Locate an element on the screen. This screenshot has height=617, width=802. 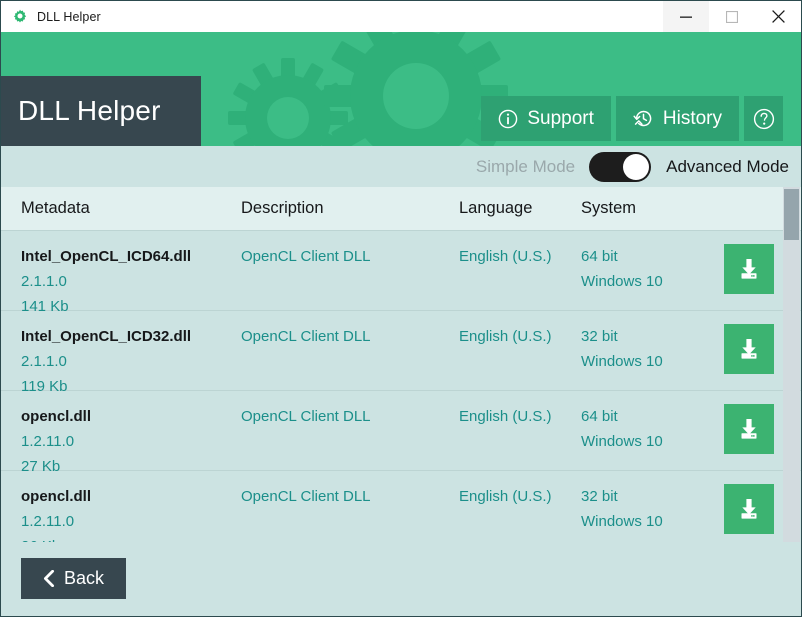
brand-block: DLL Helper is located at coordinates (101, 111).